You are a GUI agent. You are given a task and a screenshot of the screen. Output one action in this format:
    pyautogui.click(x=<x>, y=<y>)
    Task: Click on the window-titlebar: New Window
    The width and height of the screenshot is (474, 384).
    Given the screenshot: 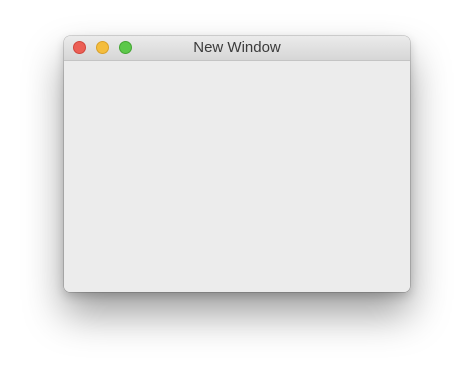 What is the action you would take?
    pyautogui.click(x=237, y=48)
    